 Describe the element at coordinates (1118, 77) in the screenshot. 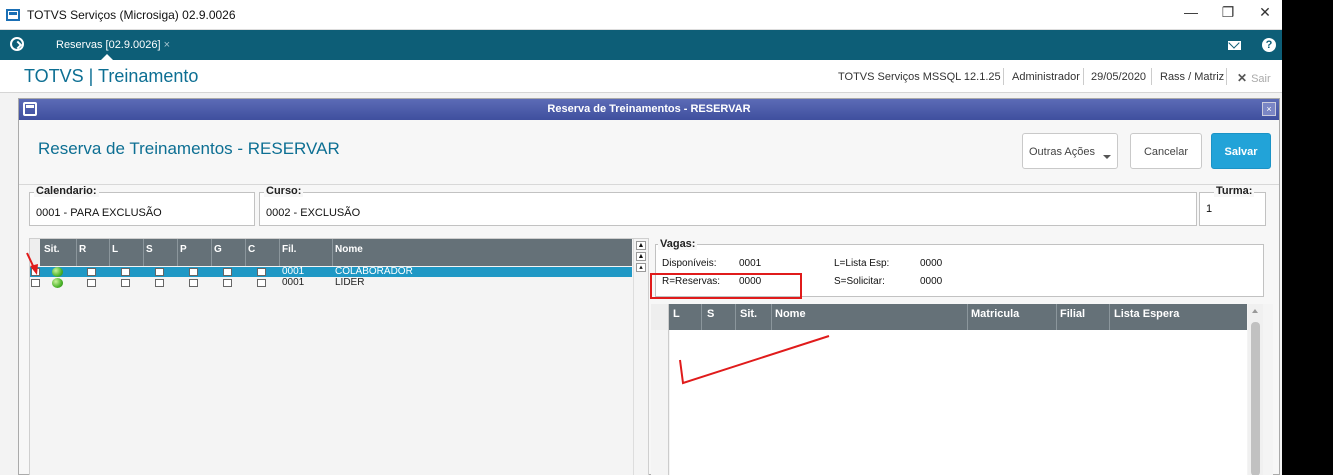

I see `date-info: 29/05/2020` at that location.